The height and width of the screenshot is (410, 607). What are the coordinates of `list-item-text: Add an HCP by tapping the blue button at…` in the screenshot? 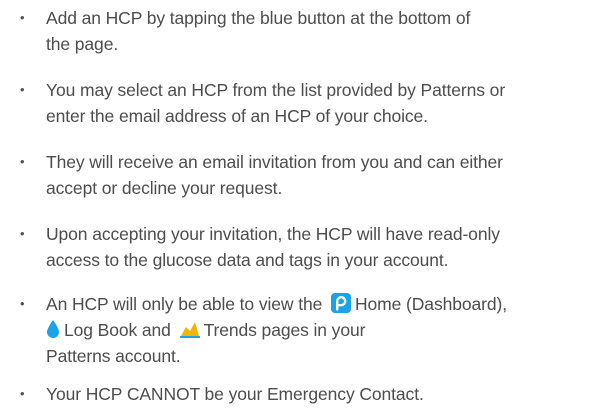 It's located at (258, 31).